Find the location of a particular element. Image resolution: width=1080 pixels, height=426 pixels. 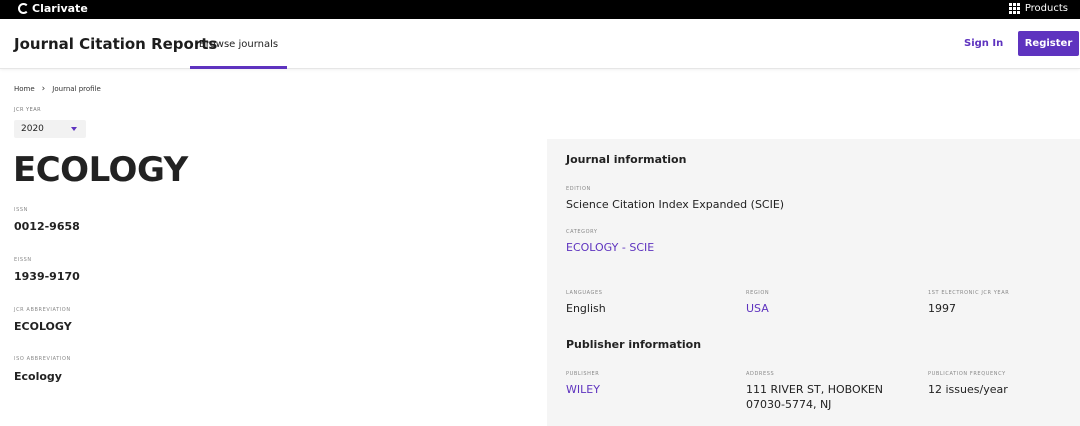

tab-browse-journals-label: Browse journals is located at coordinates (238, 44).